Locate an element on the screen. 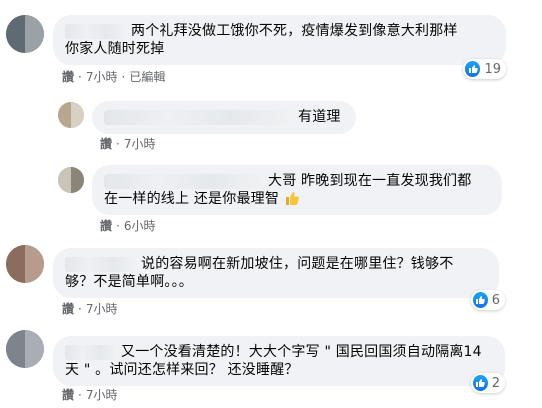 The width and height of the screenshot is (542, 408). thumbs-up-emoji-icon is located at coordinates (292, 200).